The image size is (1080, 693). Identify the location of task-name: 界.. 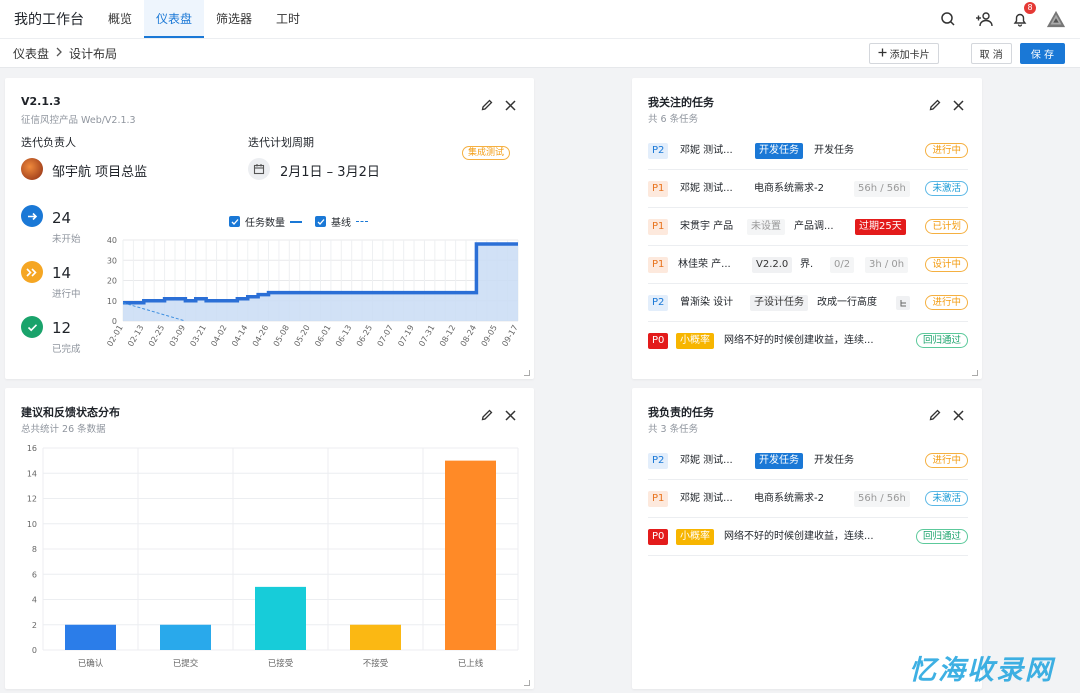
(807, 264).